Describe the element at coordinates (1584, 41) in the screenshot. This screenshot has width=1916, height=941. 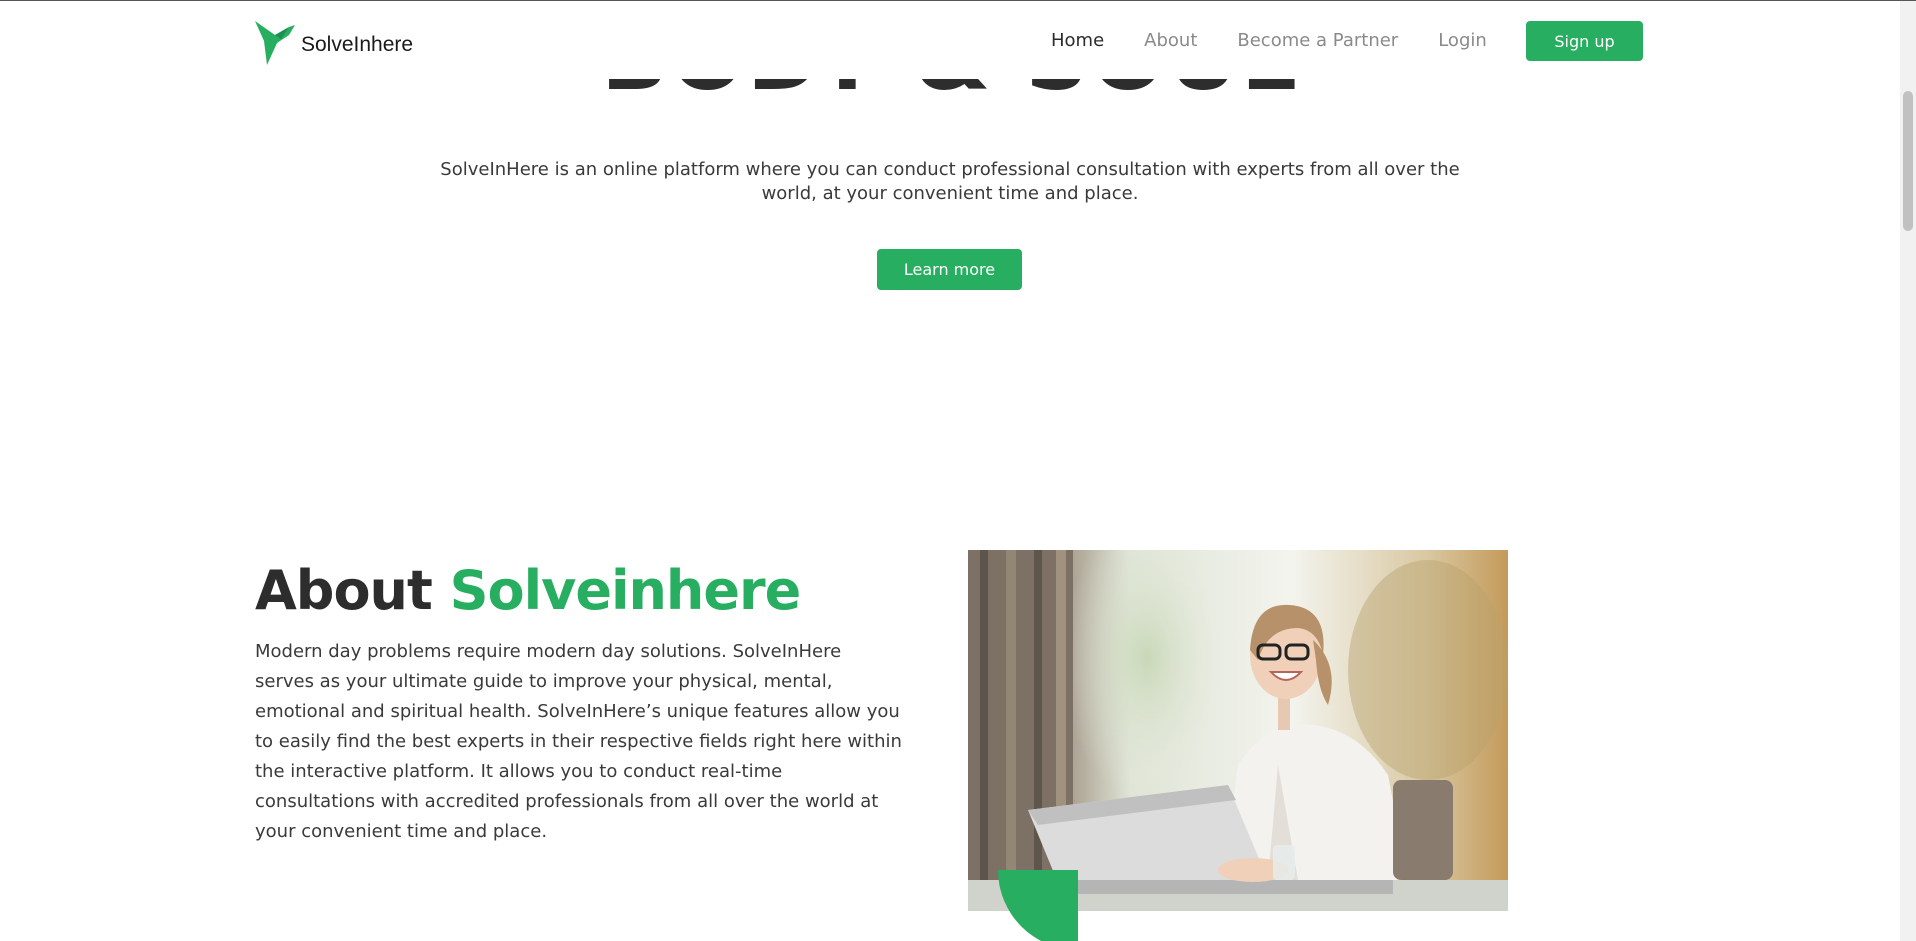
I see `signup-button: Sign up` at that location.